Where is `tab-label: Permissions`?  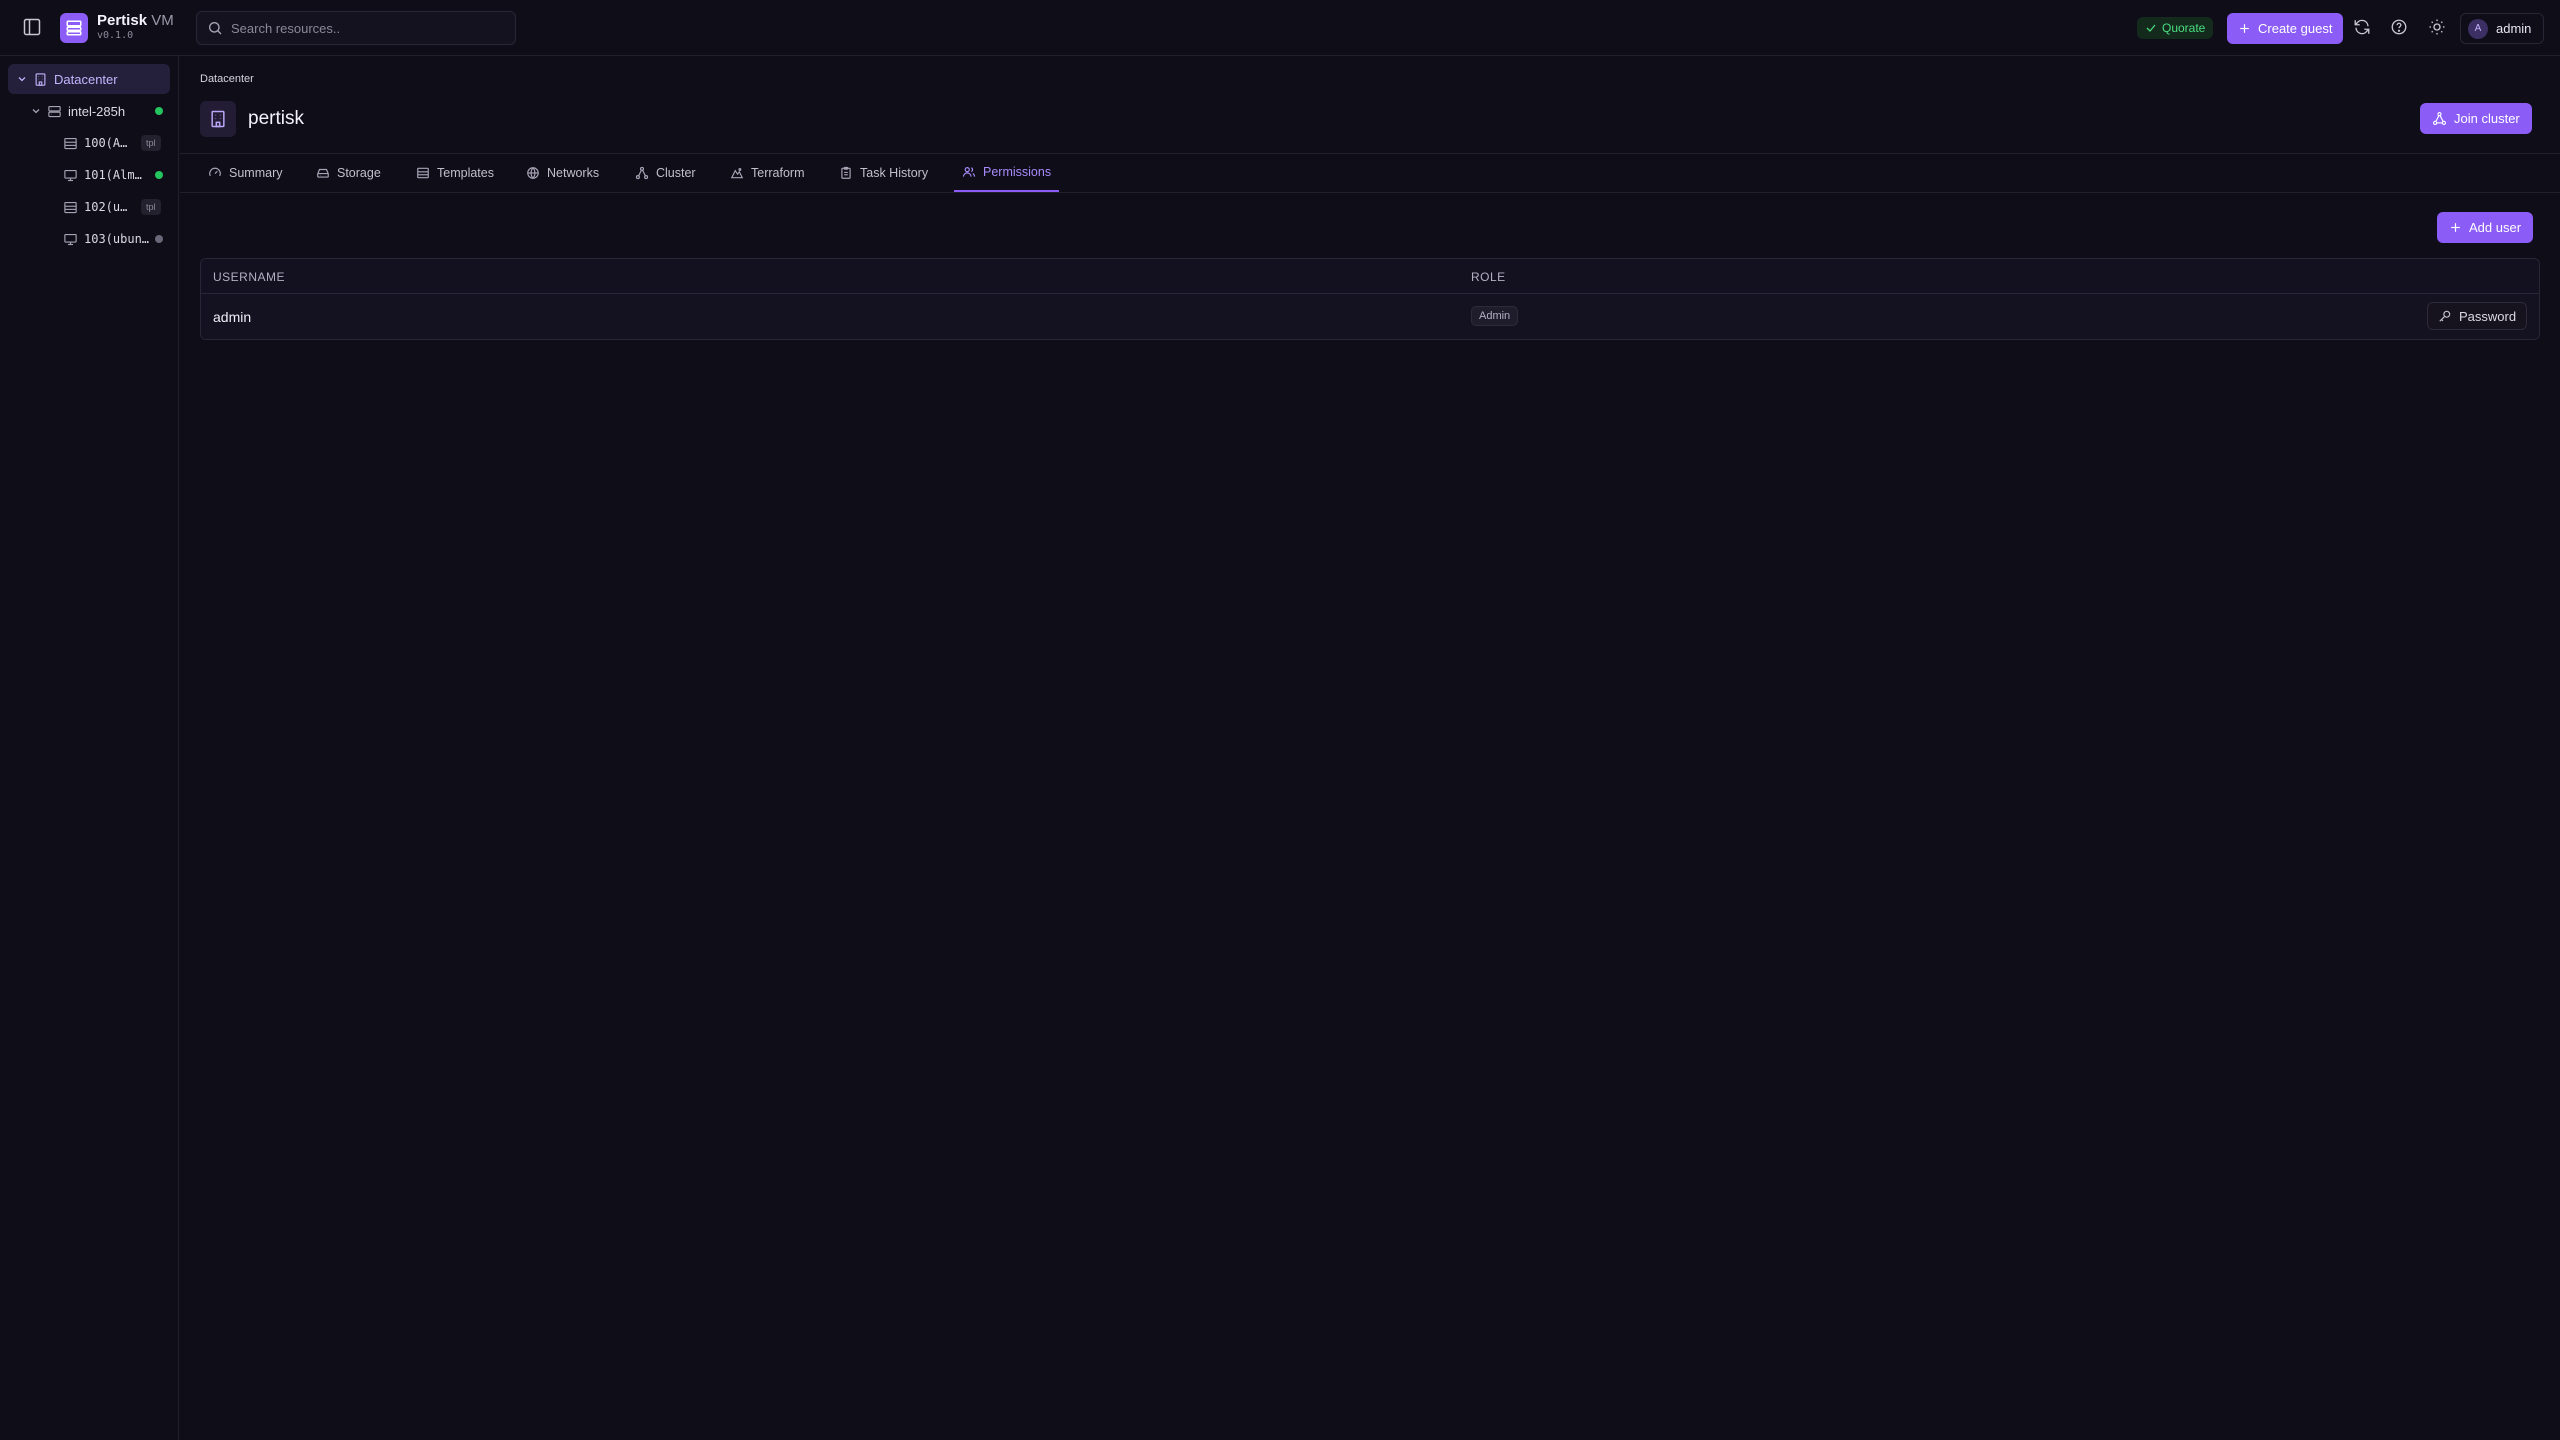
tab-label: Permissions is located at coordinates (1017, 172).